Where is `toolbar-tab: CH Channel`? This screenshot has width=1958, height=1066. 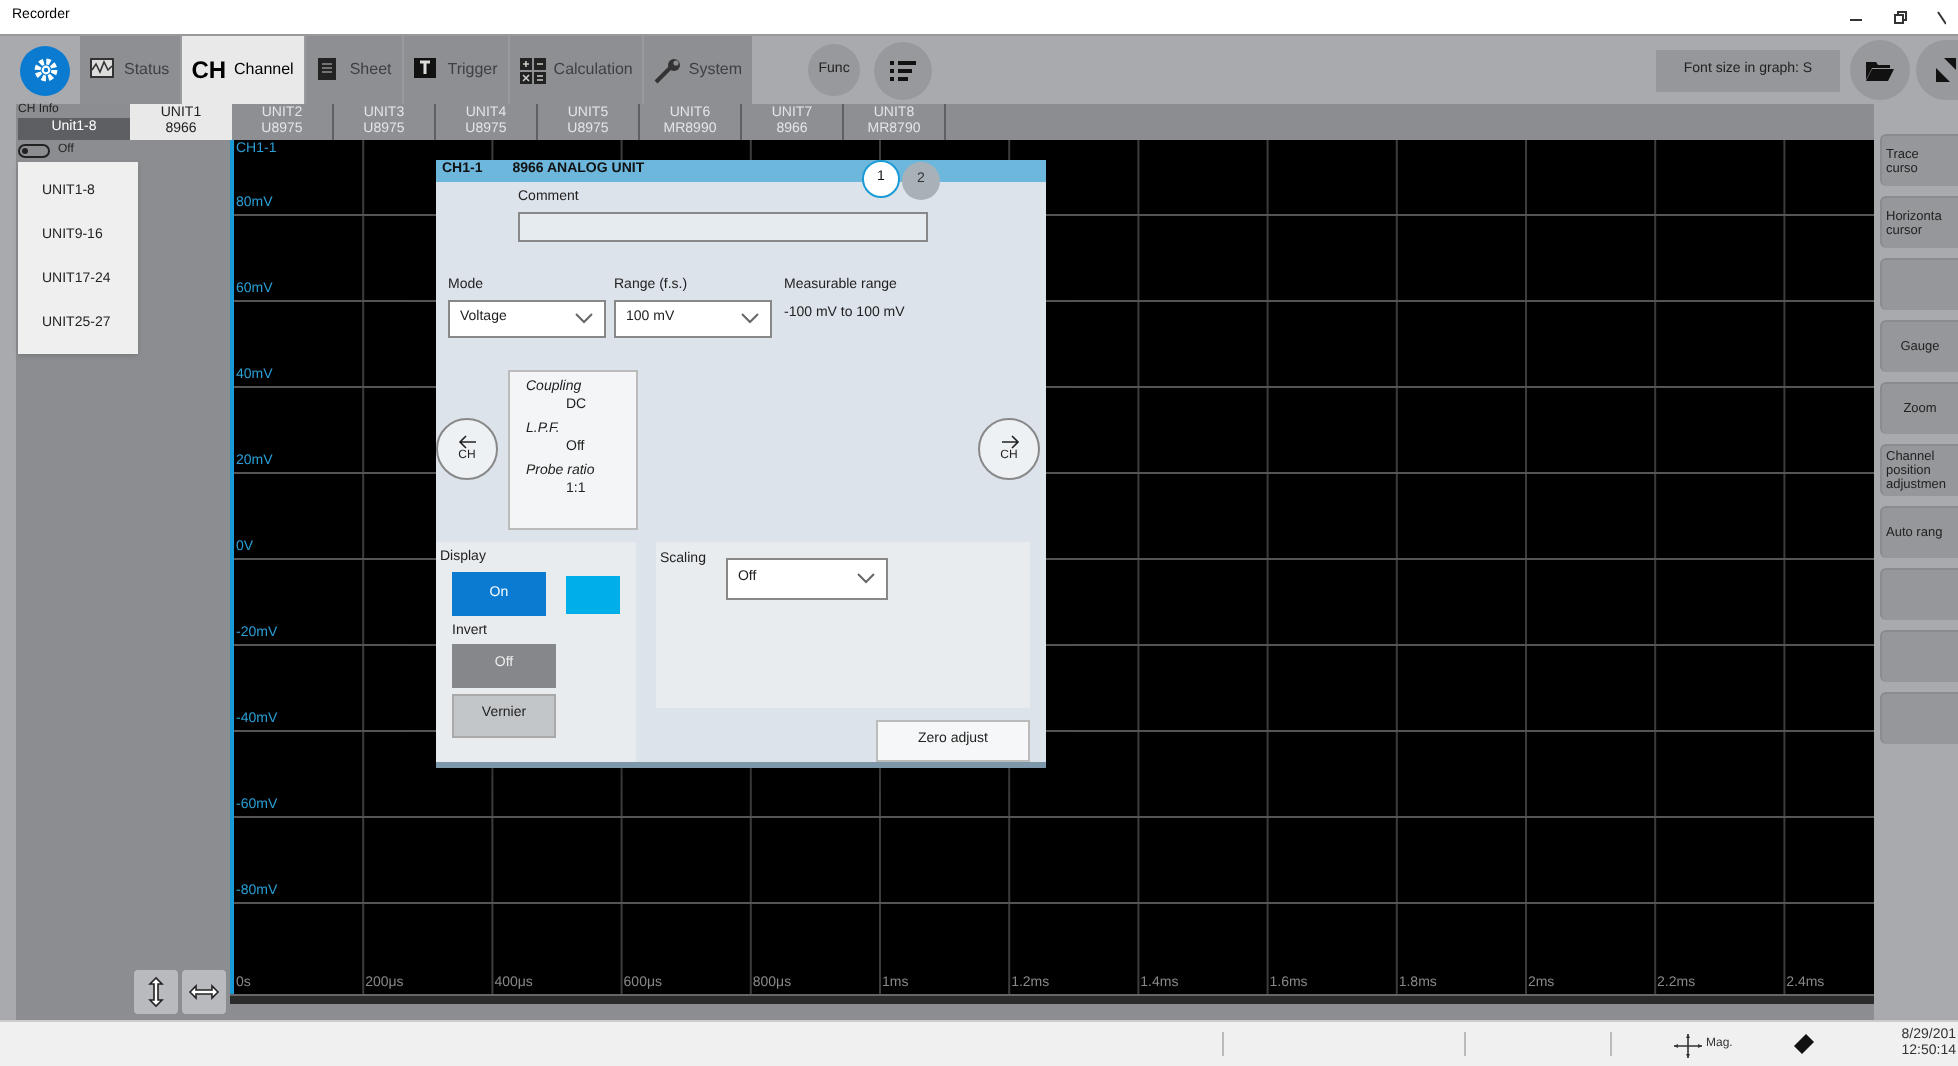
toolbar-tab: CH Channel is located at coordinates (241, 70).